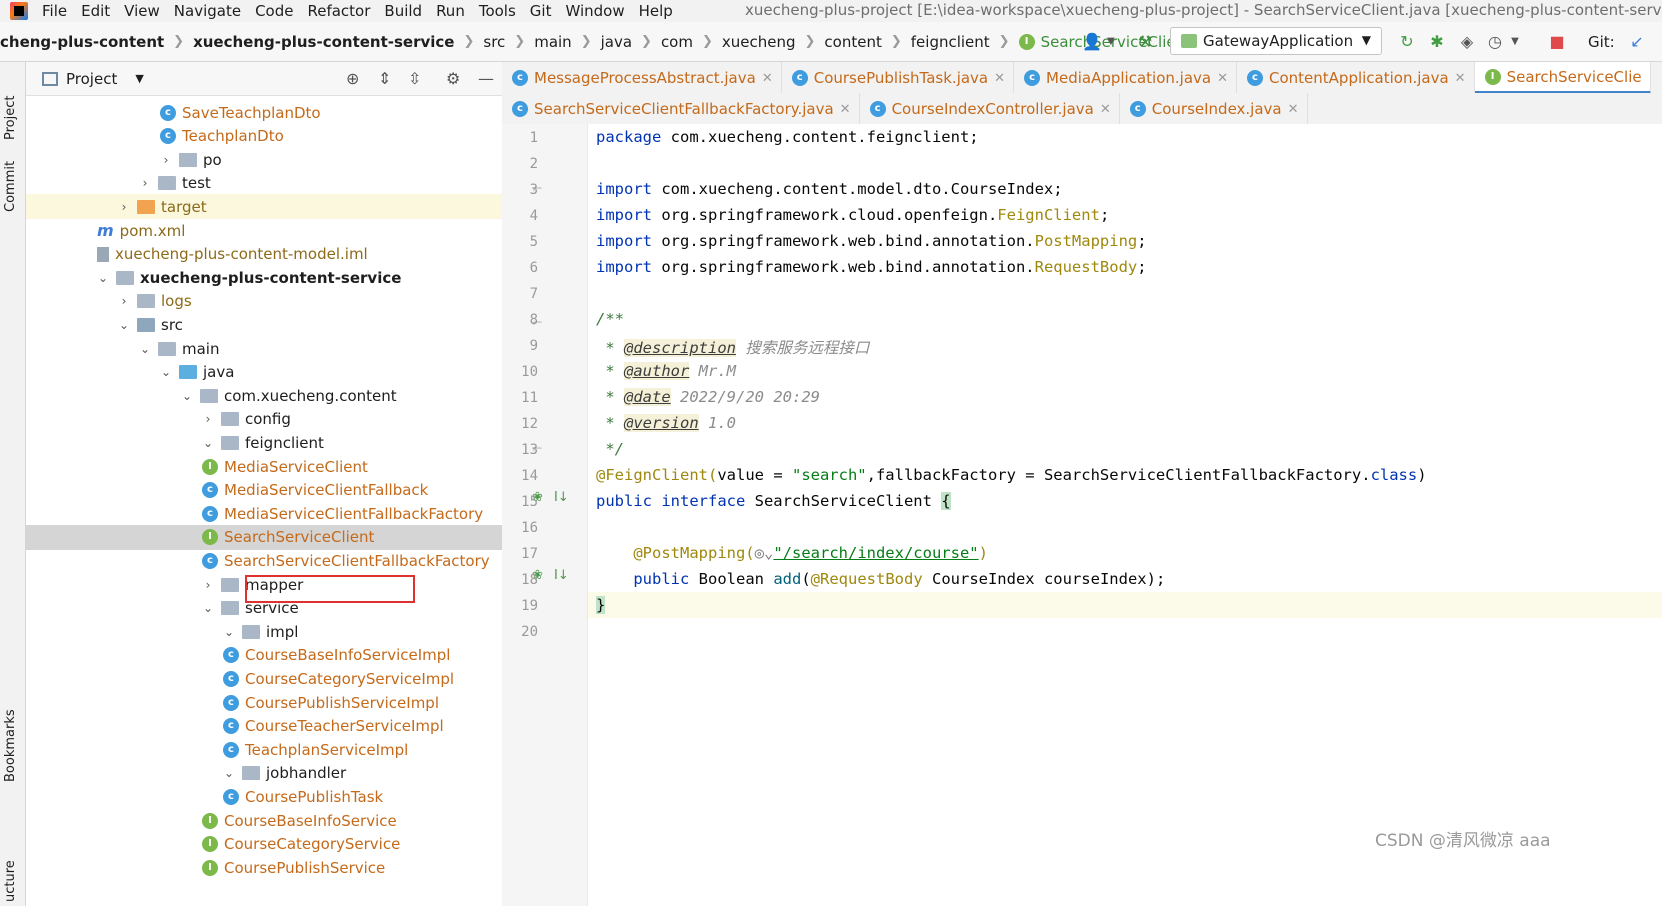 This screenshot has width=1662, height=906. Describe the element at coordinates (1467, 42) in the screenshot. I see `coverage-icon: ◈` at that location.